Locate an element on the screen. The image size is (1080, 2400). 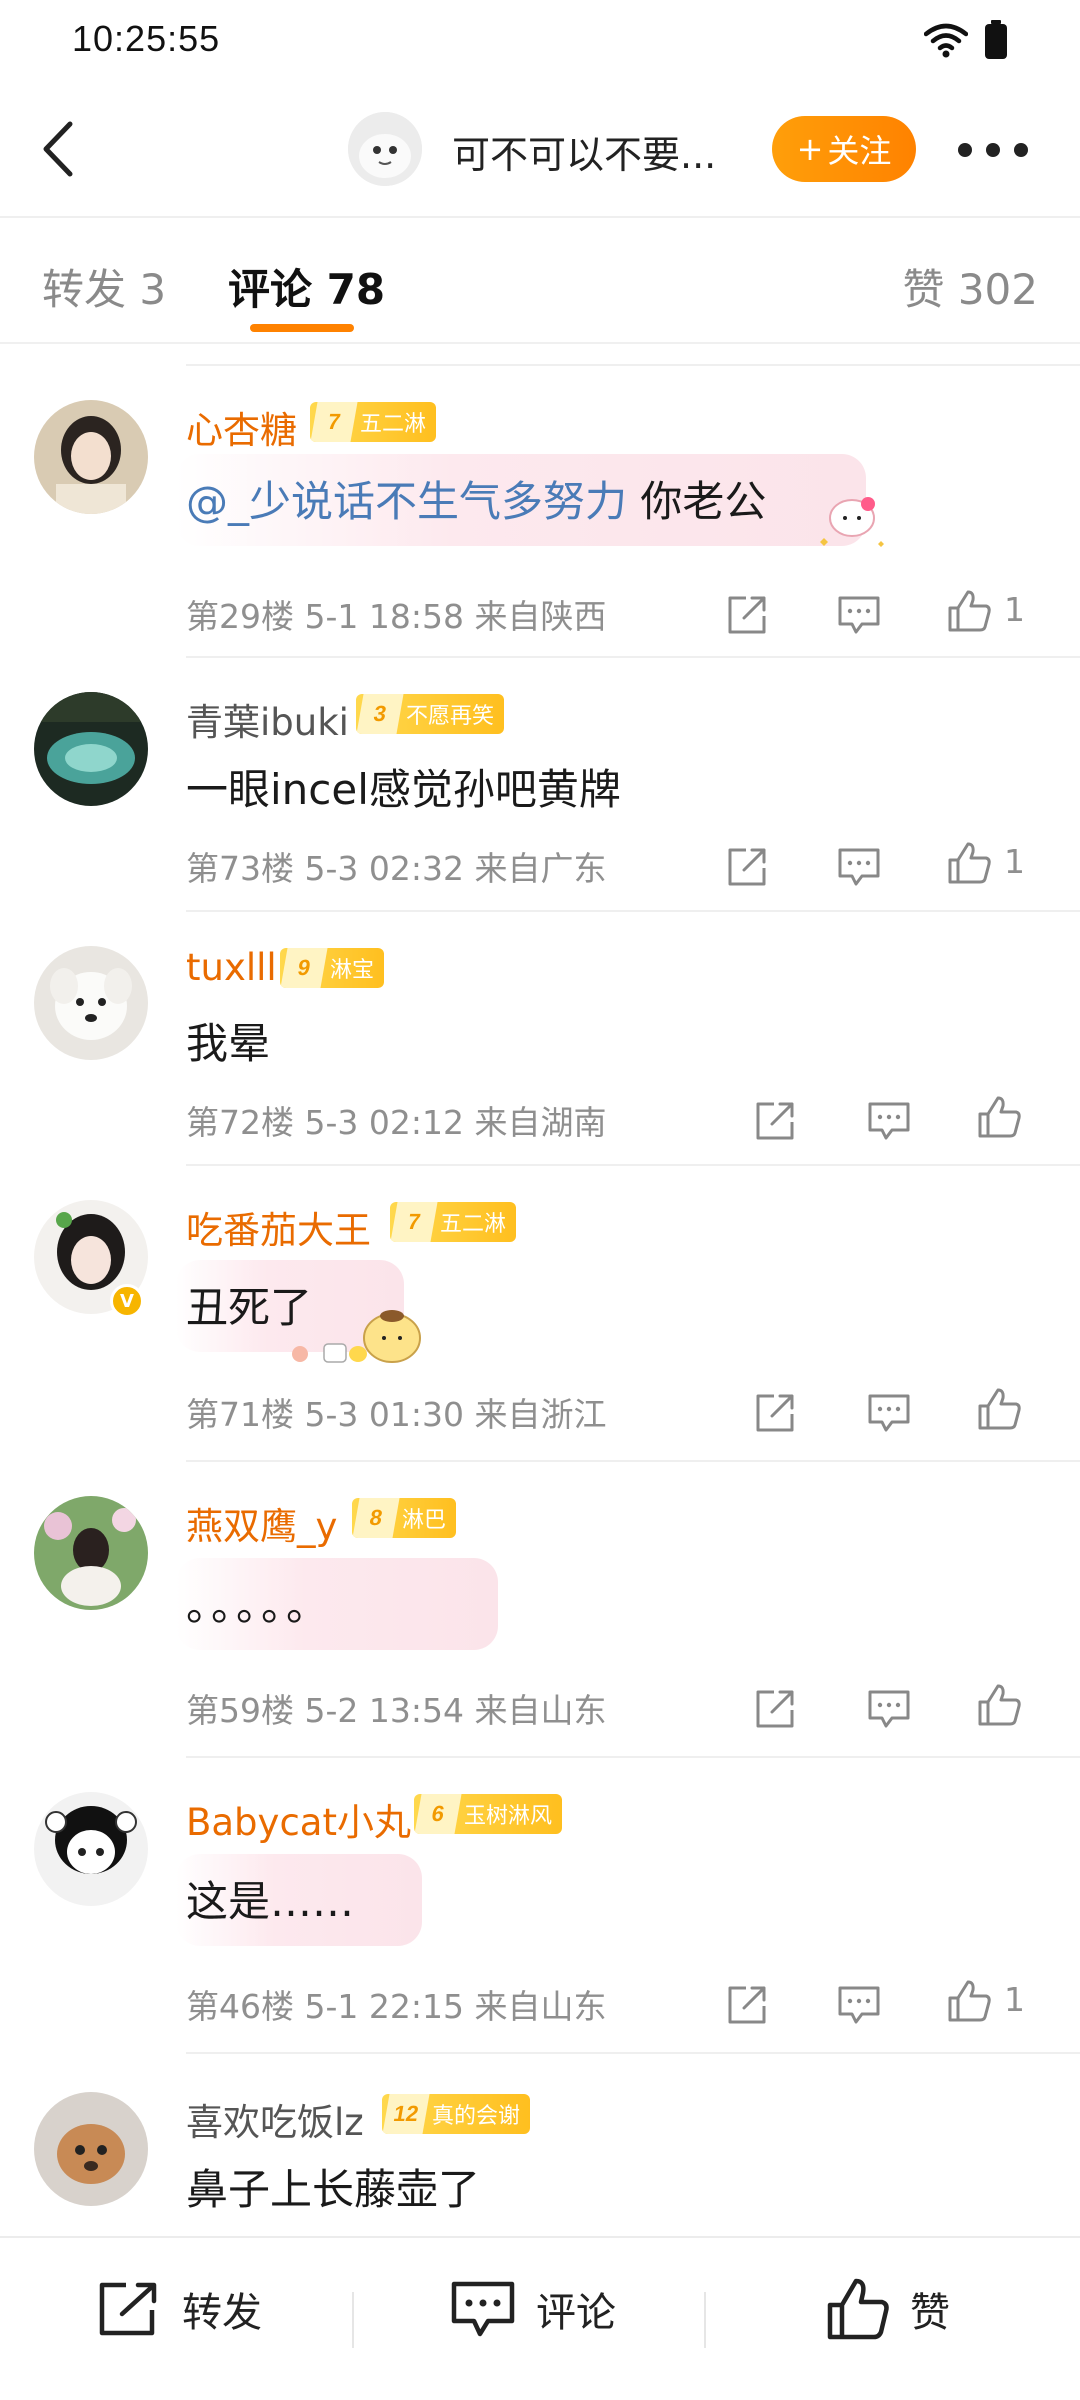
comment-time: 5-3 02:12 is located at coordinates (384, 1122).